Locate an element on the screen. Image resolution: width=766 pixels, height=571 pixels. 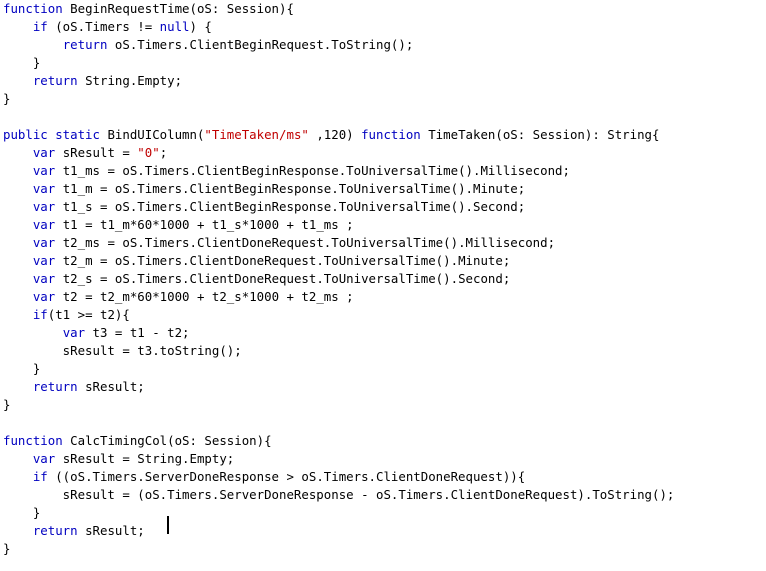
code-identifier: t1 = t1_m*60*1000 + t1_s*1000 + t1_ms ; is located at coordinates (204, 224).